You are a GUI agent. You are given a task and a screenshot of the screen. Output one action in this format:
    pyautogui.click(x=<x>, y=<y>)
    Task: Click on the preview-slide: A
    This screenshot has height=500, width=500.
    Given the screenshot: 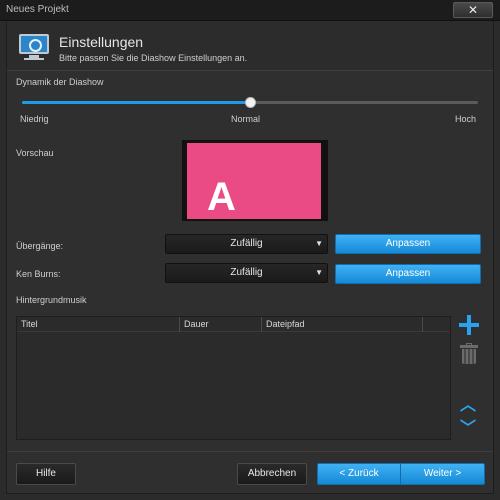 What is the action you would take?
    pyautogui.click(x=254, y=181)
    